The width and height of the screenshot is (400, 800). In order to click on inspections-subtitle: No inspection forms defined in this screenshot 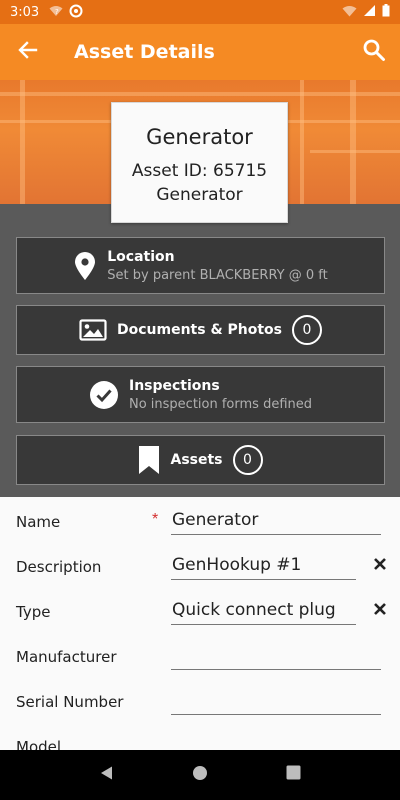, I will do `click(220, 404)`.